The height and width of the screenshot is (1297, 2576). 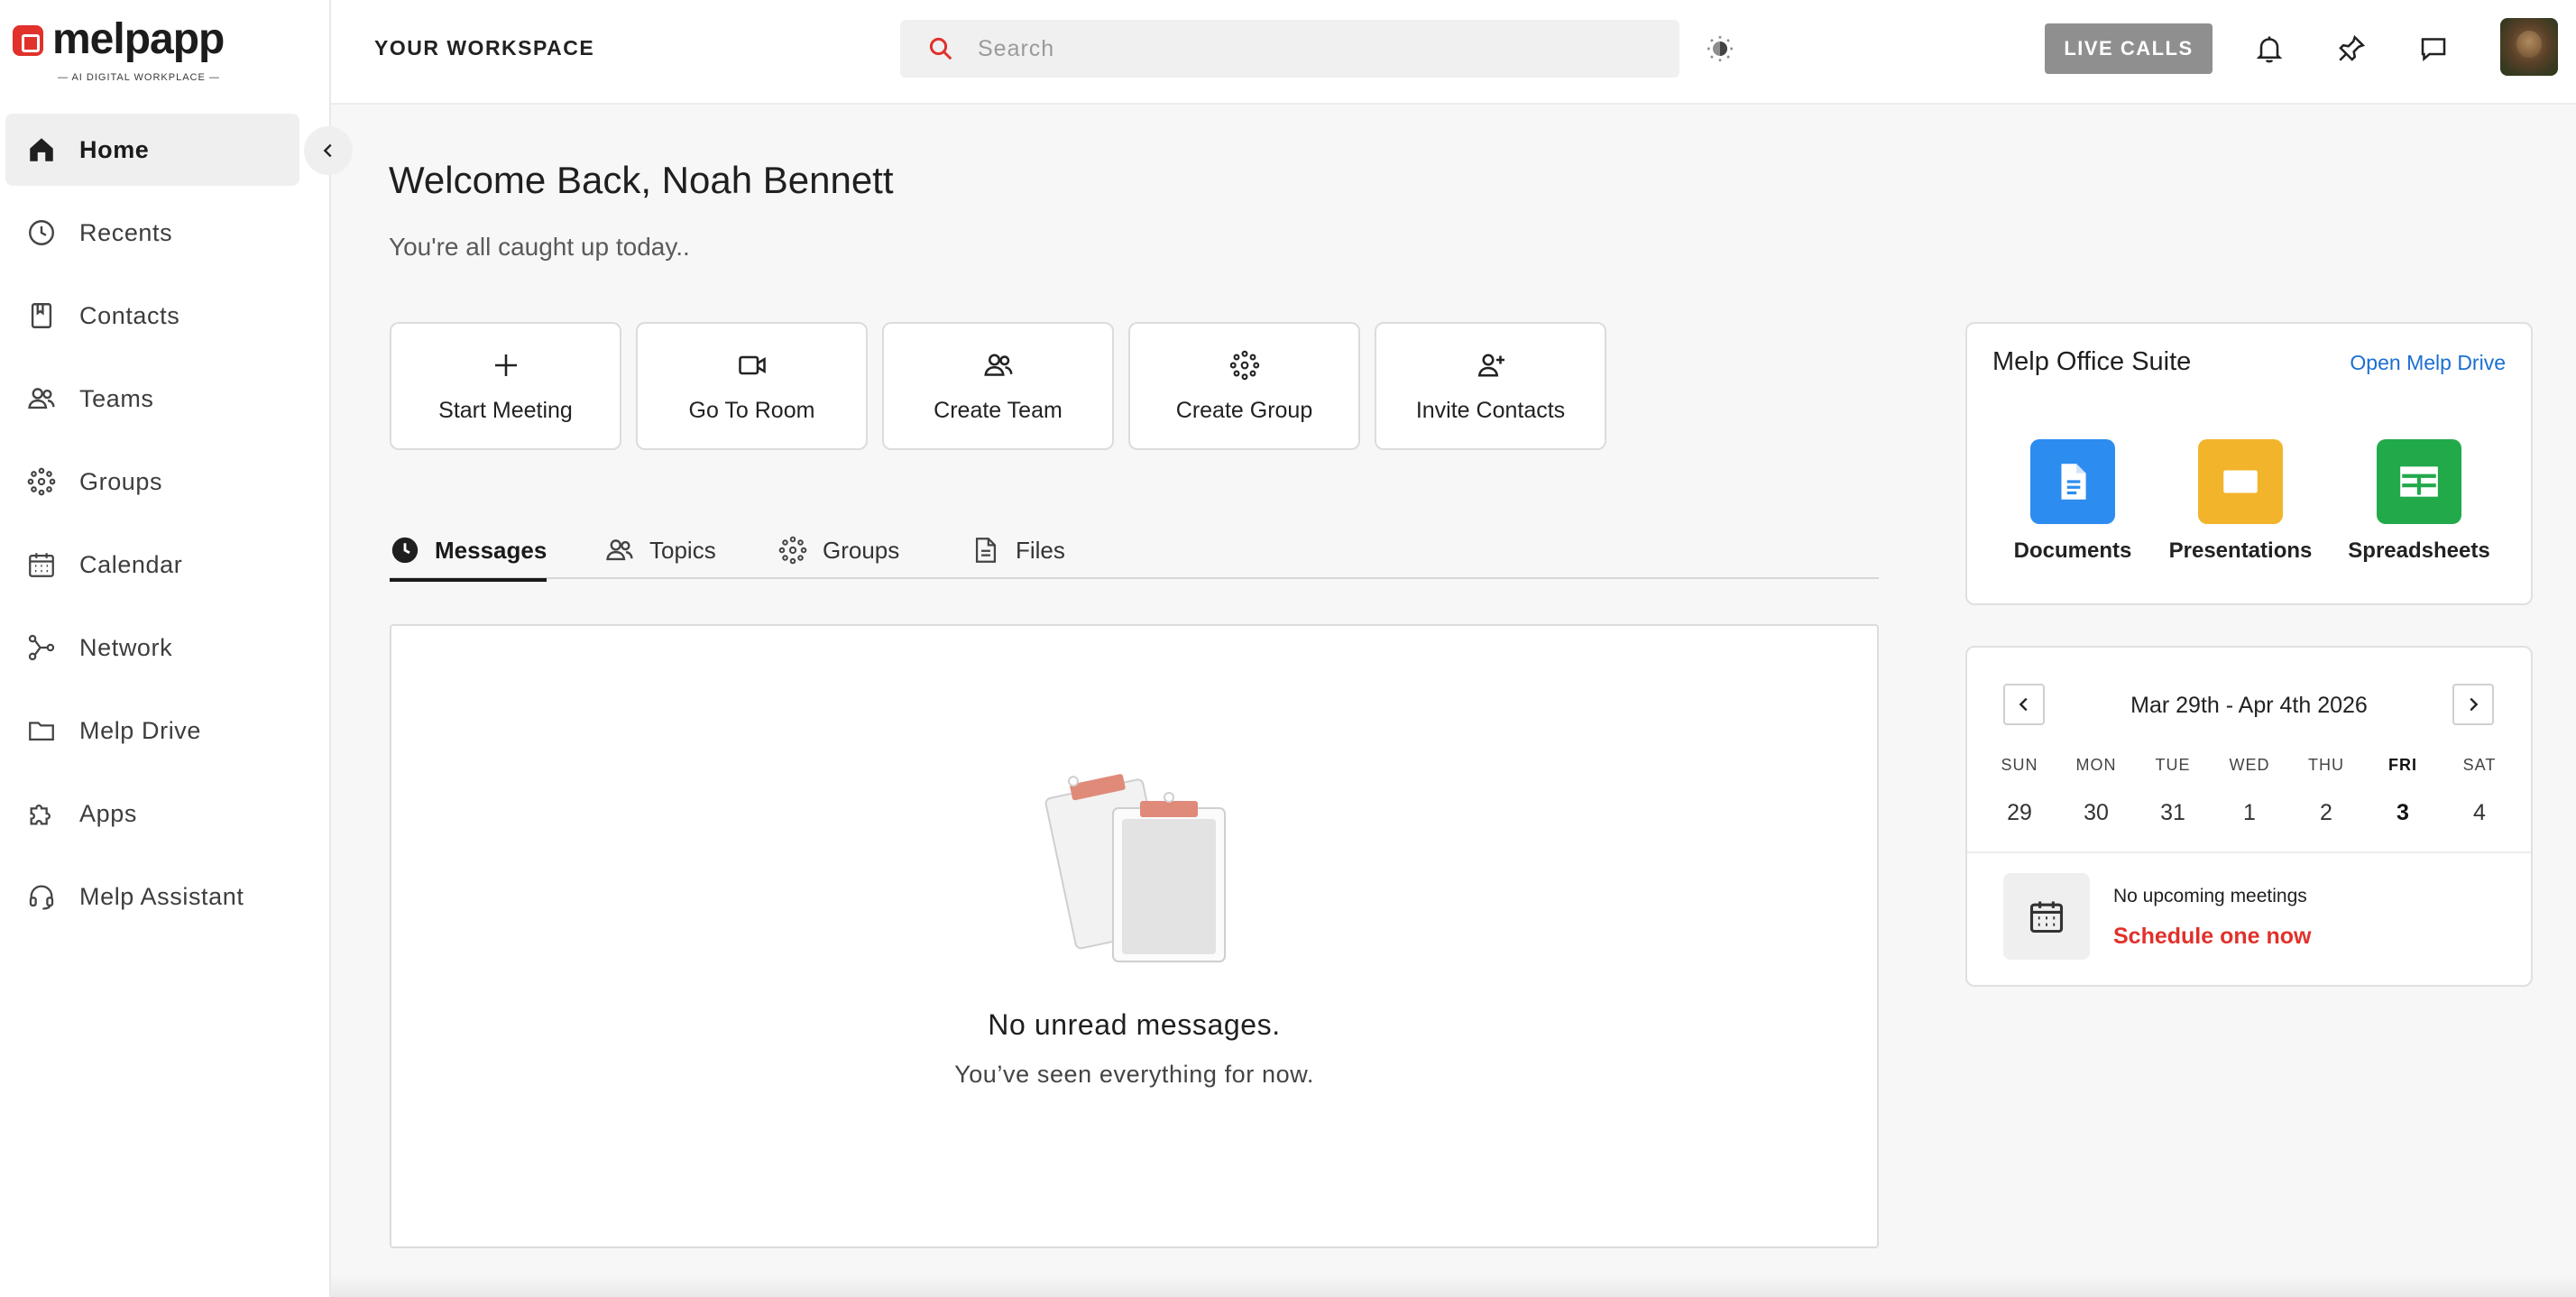 What do you see at coordinates (491, 550) in the screenshot?
I see `tab-label: Messages` at bounding box center [491, 550].